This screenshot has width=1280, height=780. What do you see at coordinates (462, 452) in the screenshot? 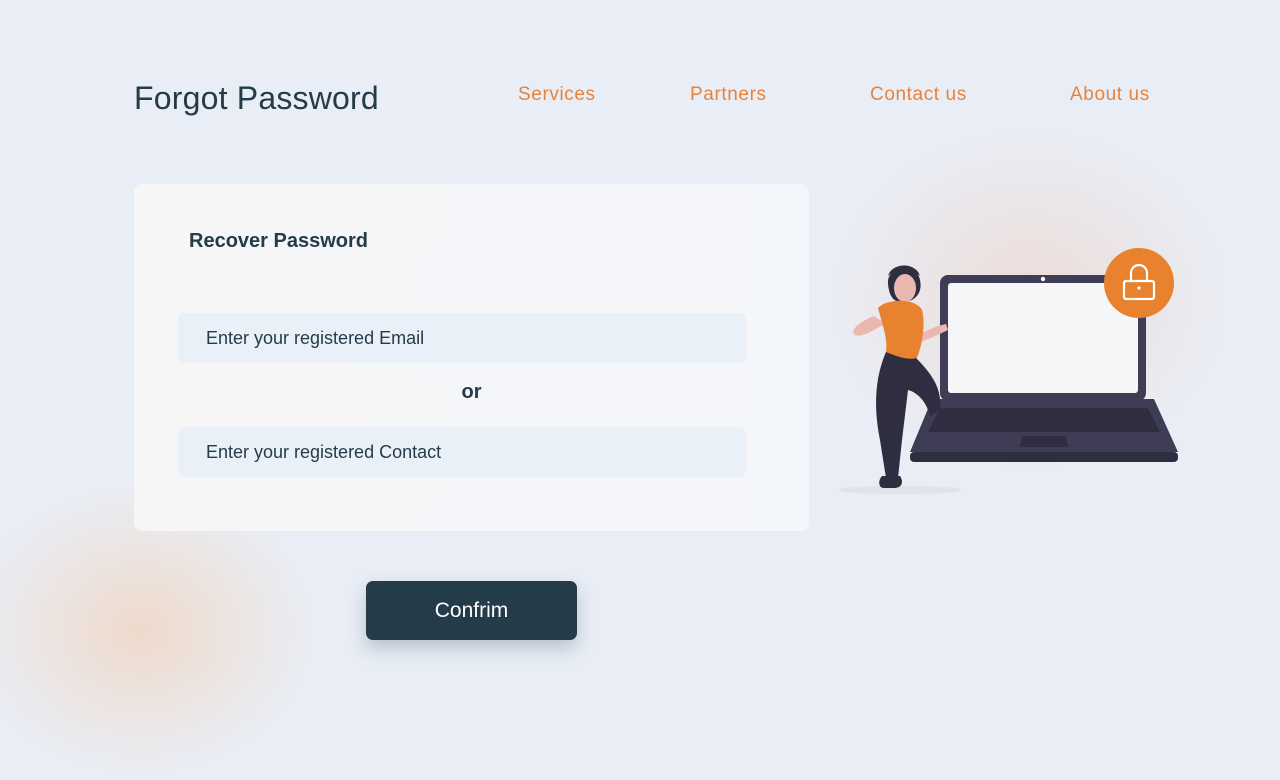
I see `contact-field` at bounding box center [462, 452].